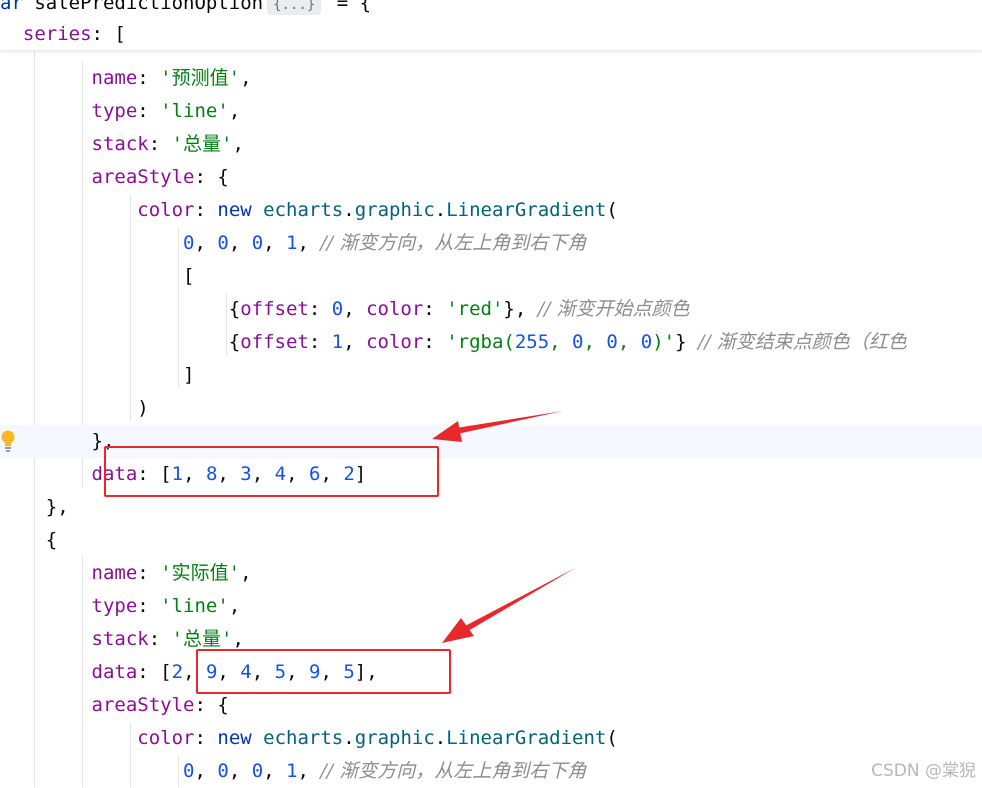  Describe the element at coordinates (9, 441) in the screenshot. I see `intention-bulb-icon` at that location.